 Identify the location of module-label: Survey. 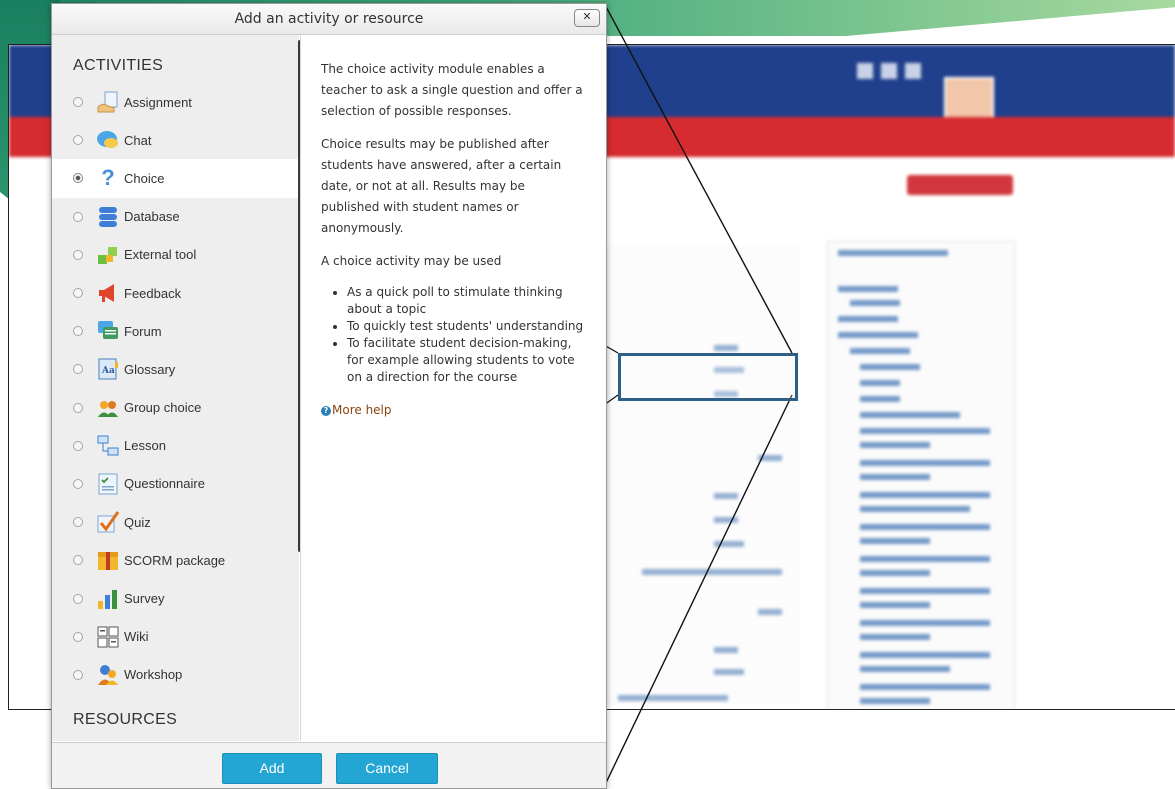
(144, 599).